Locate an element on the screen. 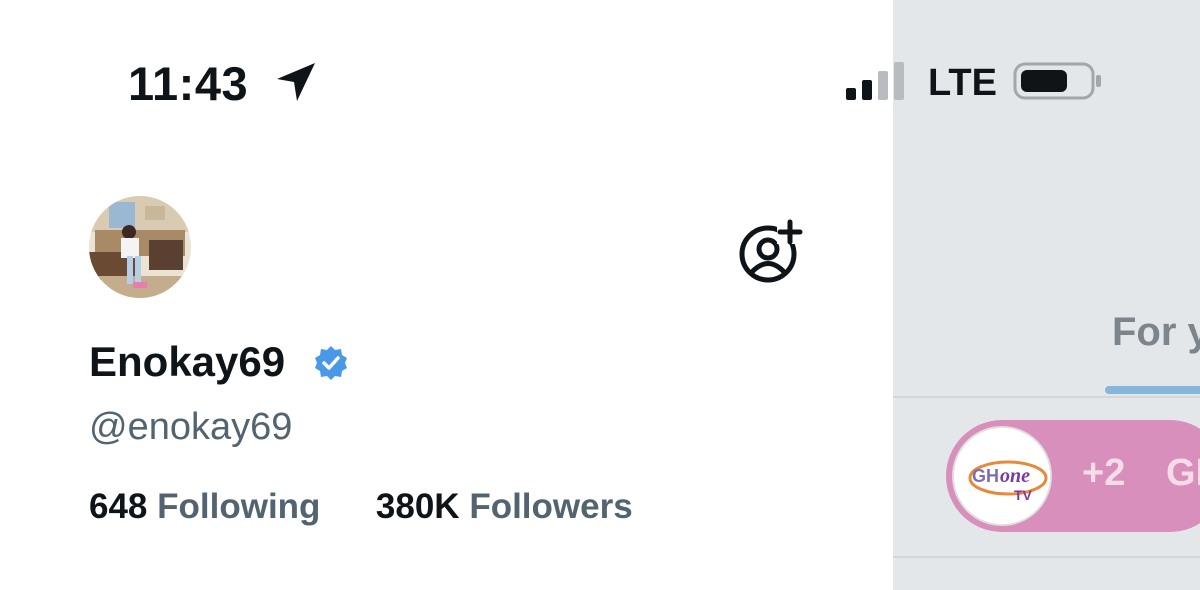  space-host-avatar: GH one TV is located at coordinates (1002, 476).